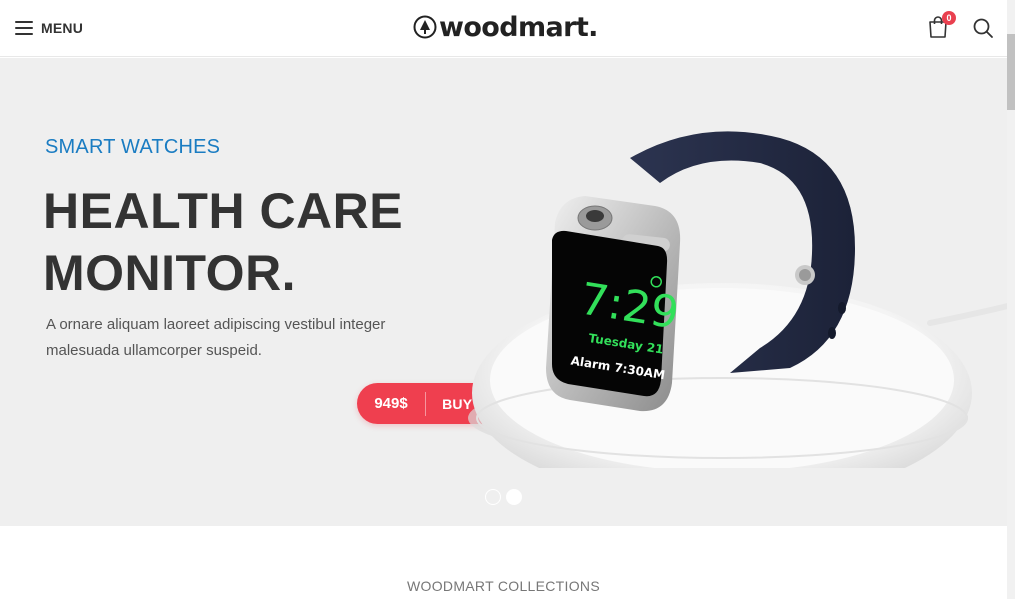  Describe the element at coordinates (518, 27) in the screenshot. I see `logo-text: woodmart.` at that location.